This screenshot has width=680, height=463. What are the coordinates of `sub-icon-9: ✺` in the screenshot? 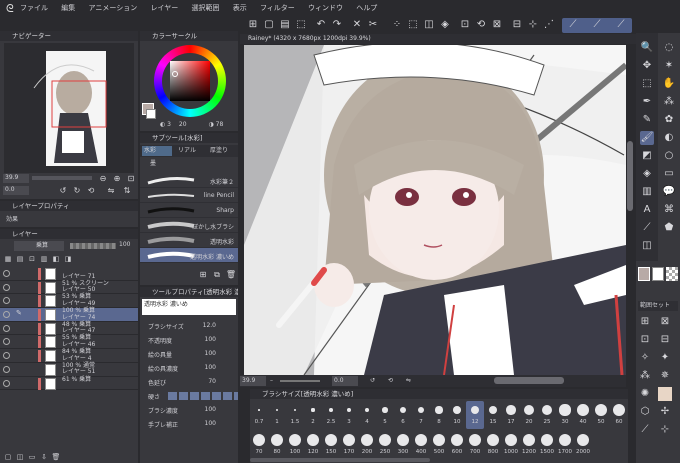 It's located at (645, 394).